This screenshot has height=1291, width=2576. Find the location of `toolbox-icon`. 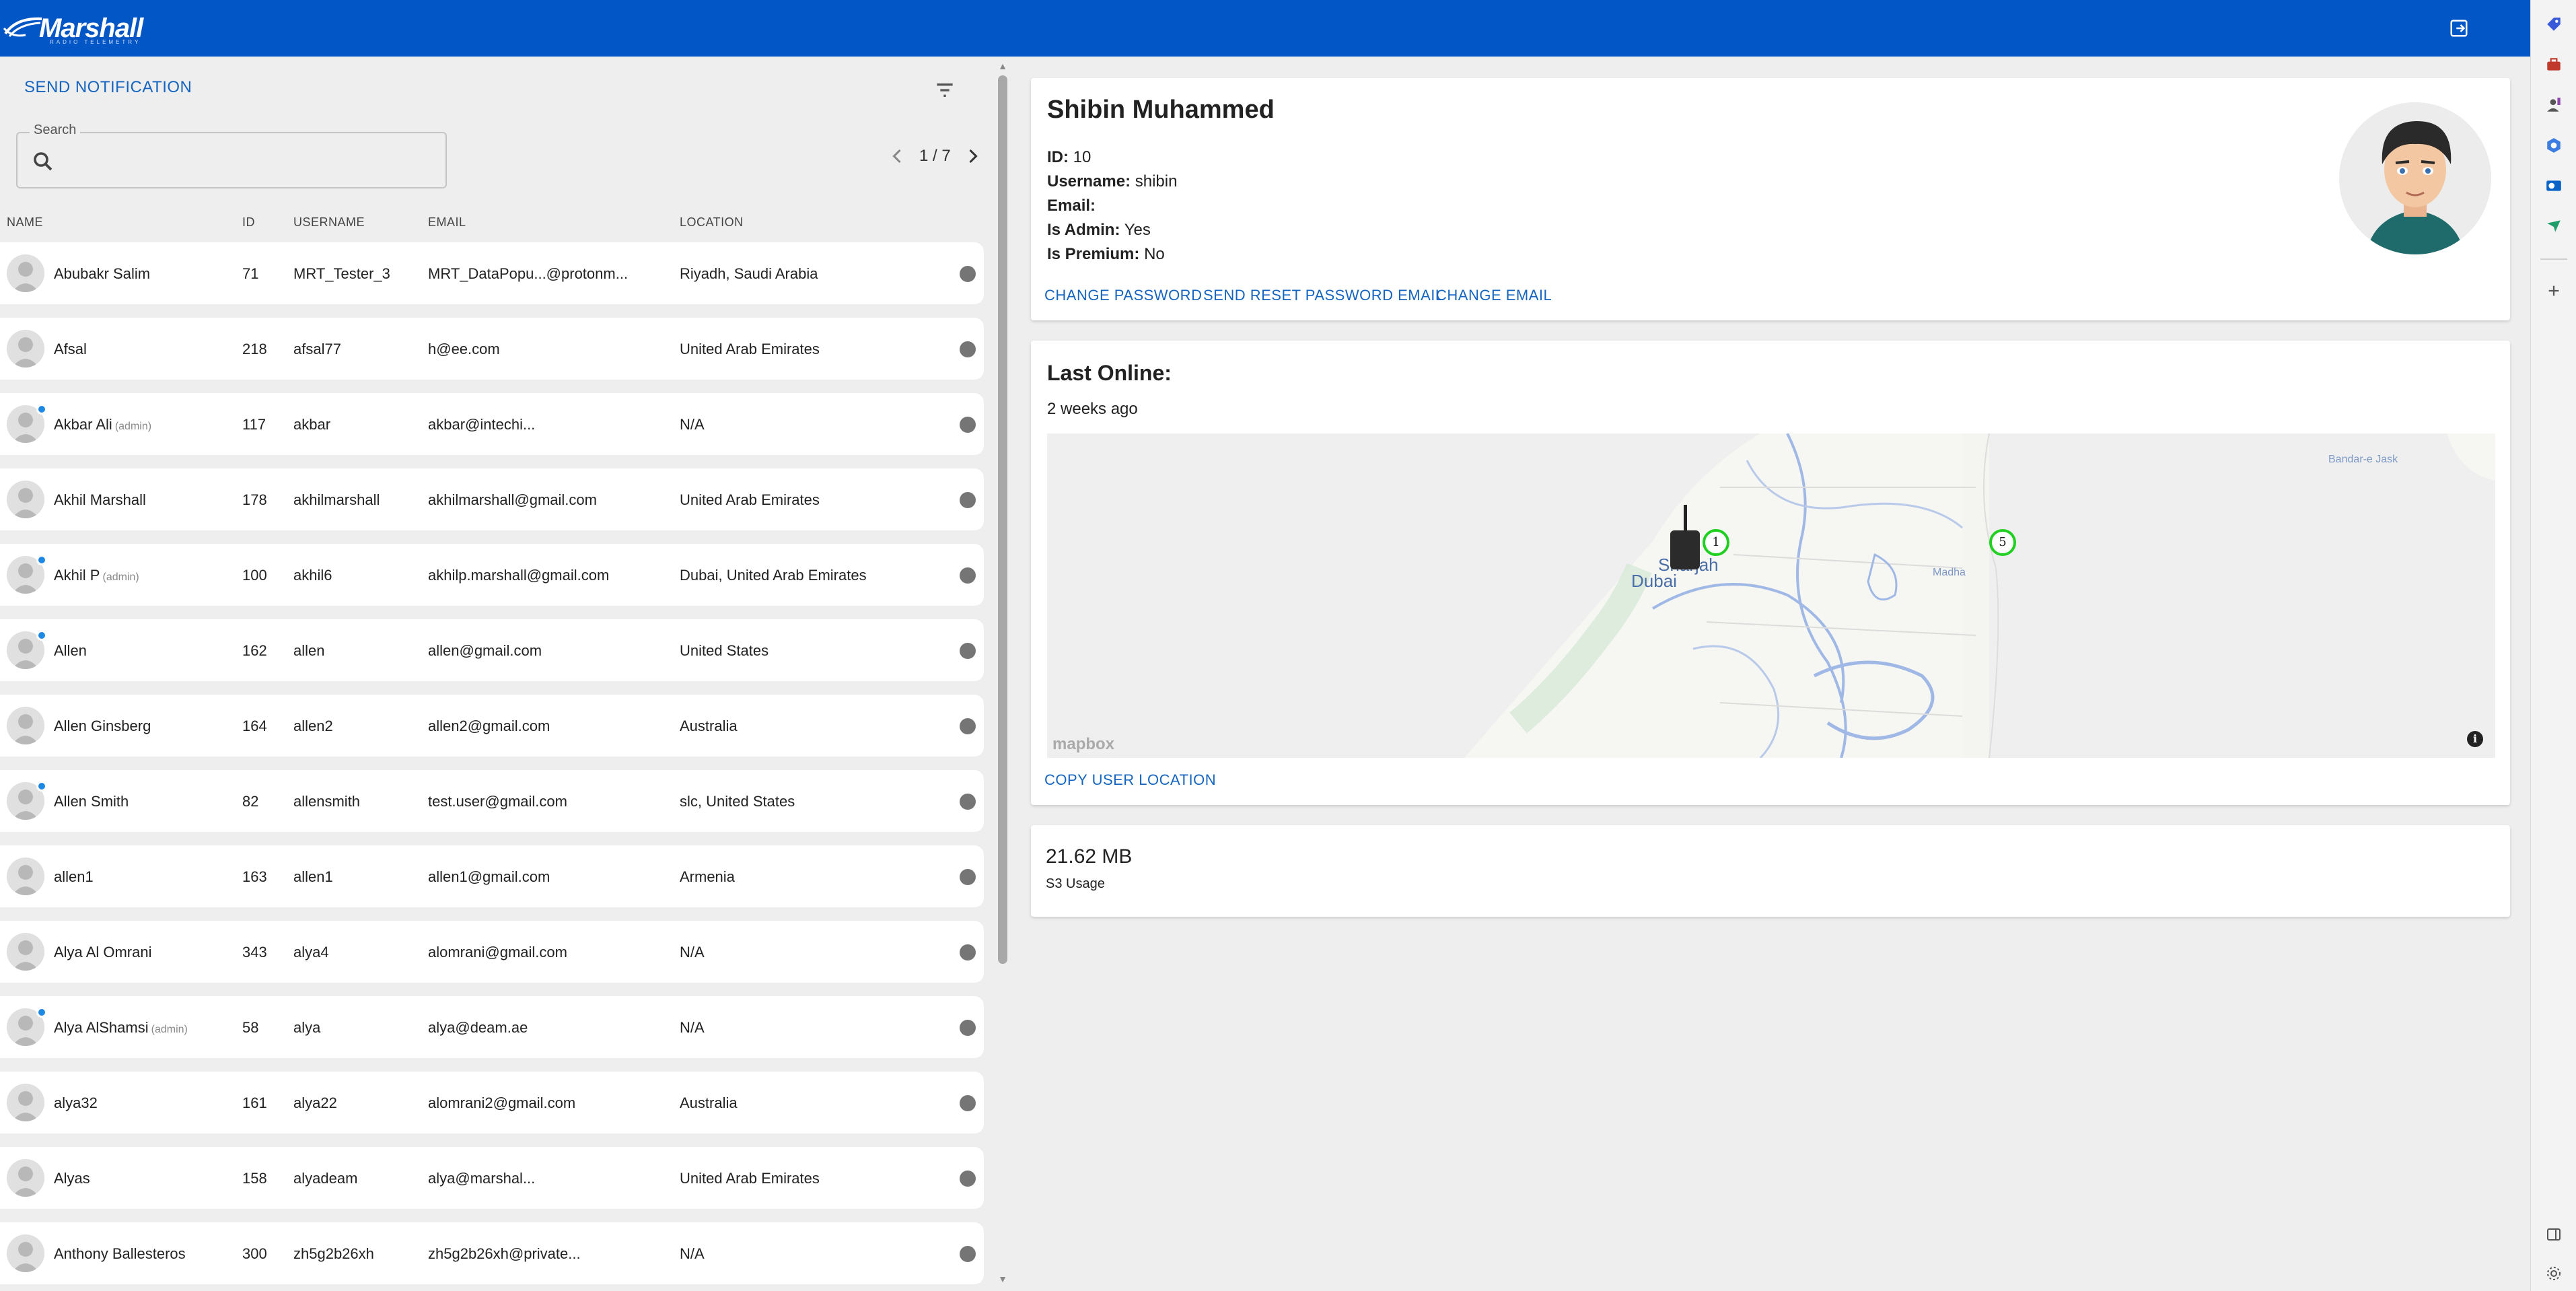

toolbox-icon is located at coordinates (2554, 64).